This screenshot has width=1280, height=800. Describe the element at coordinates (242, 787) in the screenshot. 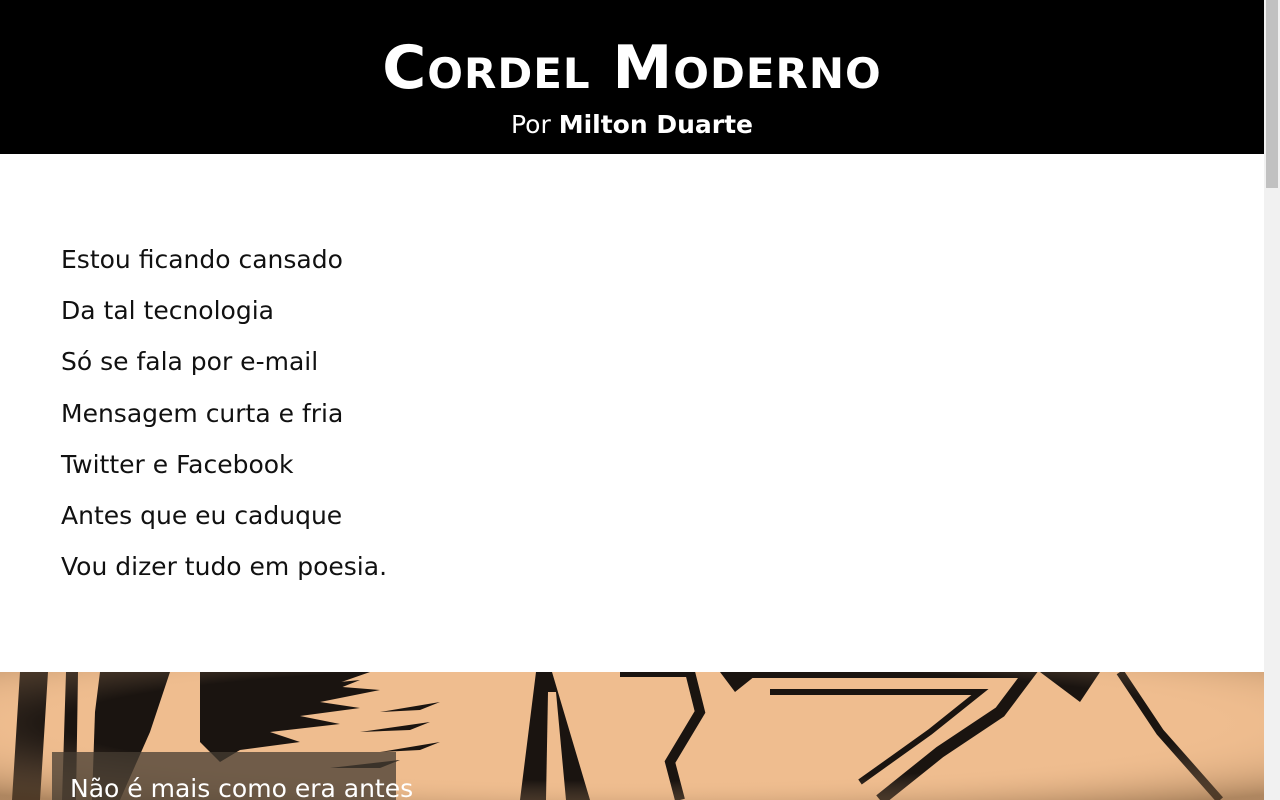

I see `poem-line: Não é mais como era antes` at that location.